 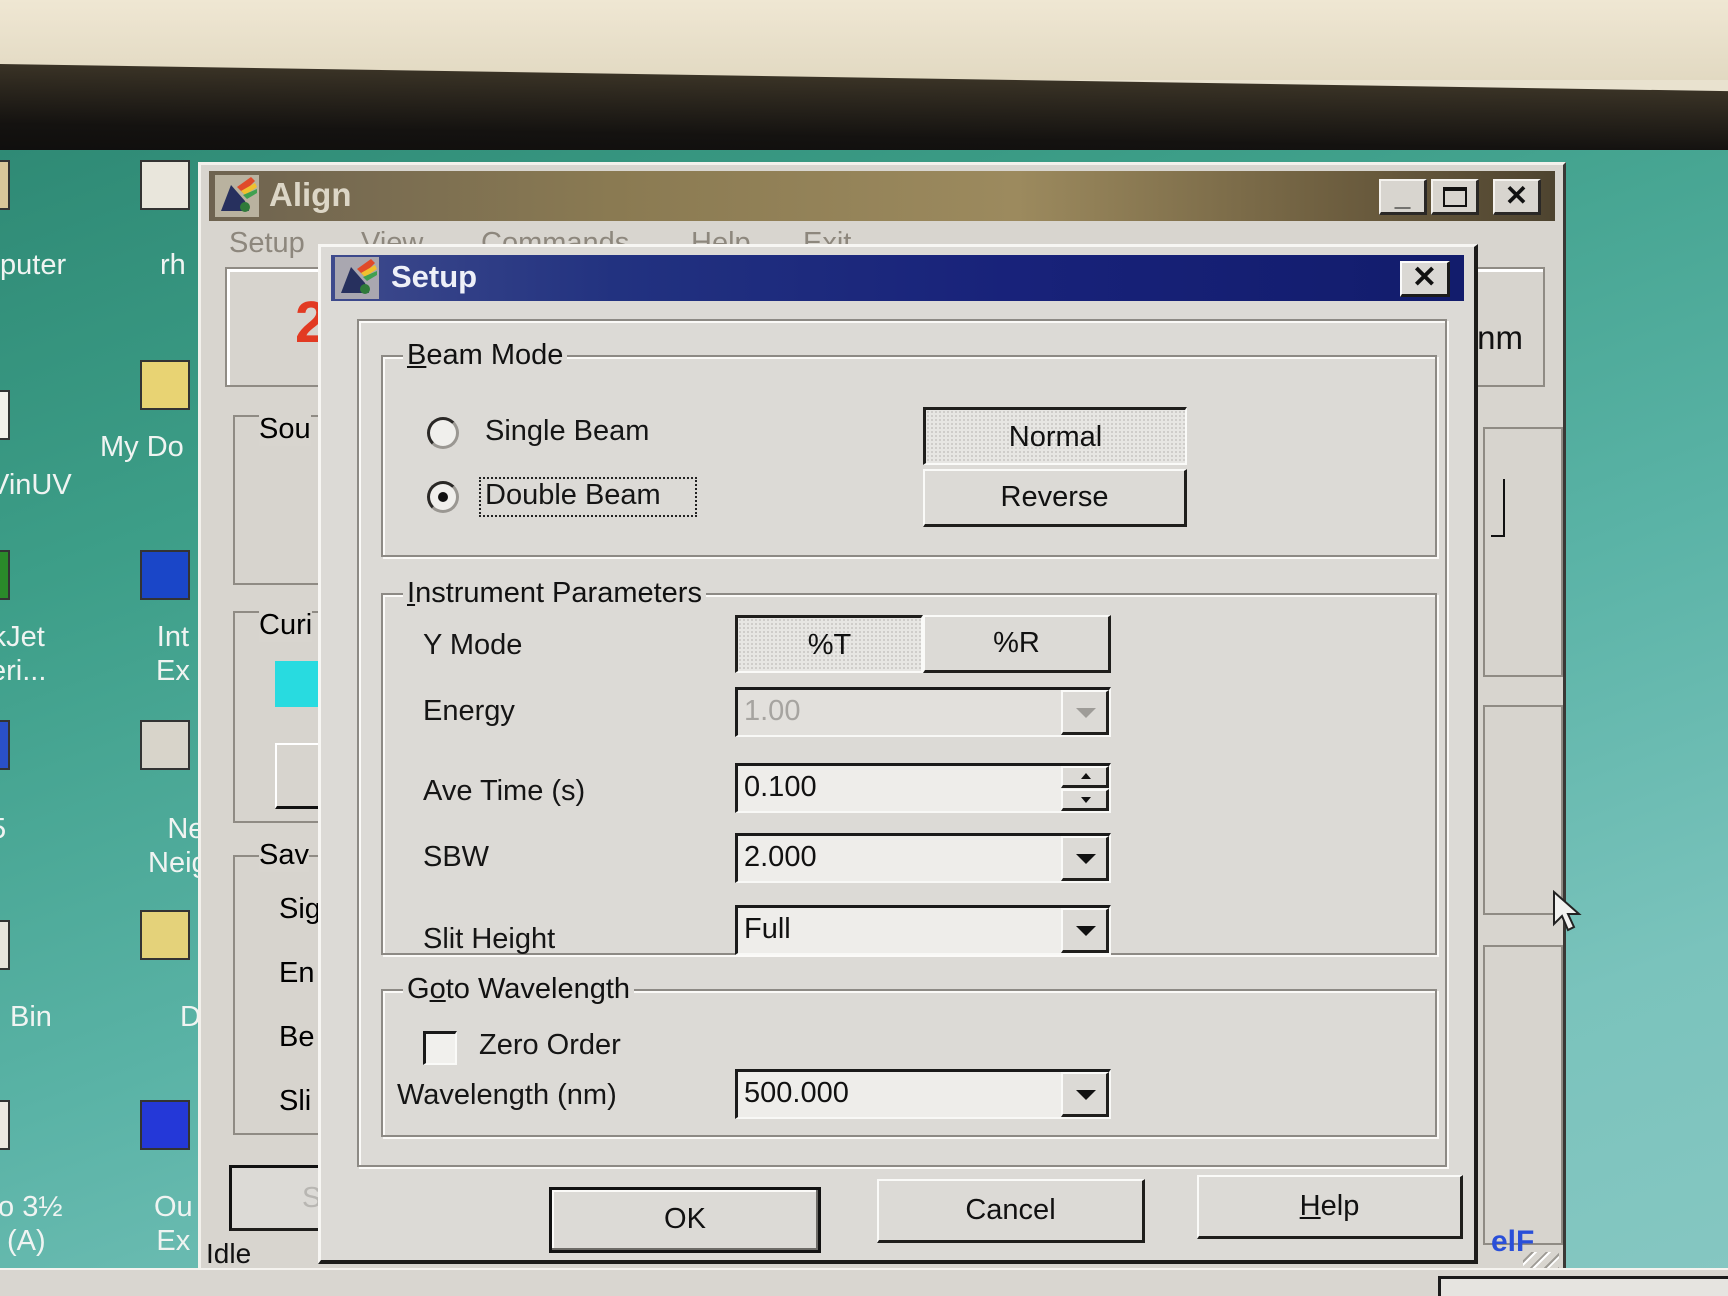 I want to click on align-window-title: Align, so click(x=310, y=194).